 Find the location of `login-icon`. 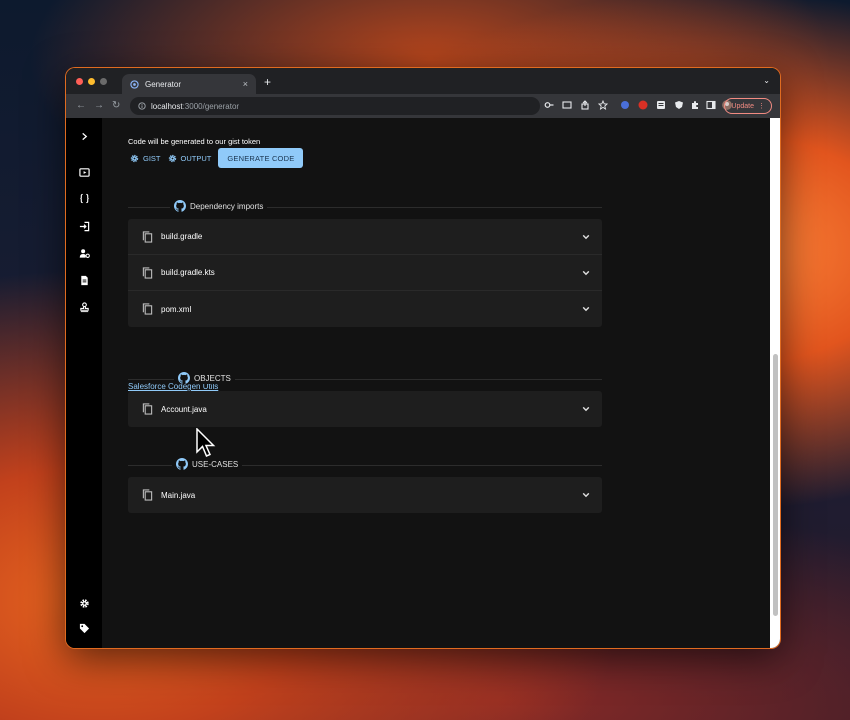

login-icon is located at coordinates (84, 226).